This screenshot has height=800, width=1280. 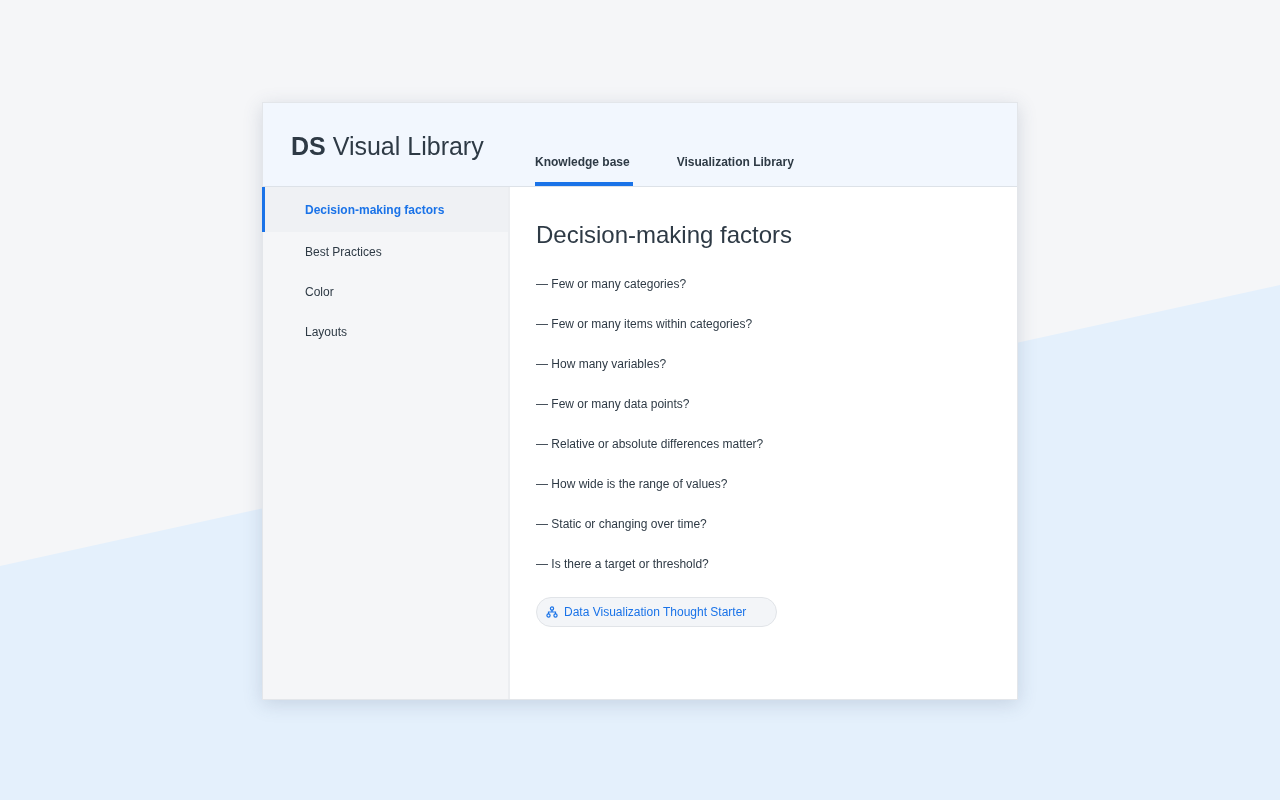 I want to click on app-title: DS Visual Library, so click(x=388, y=146).